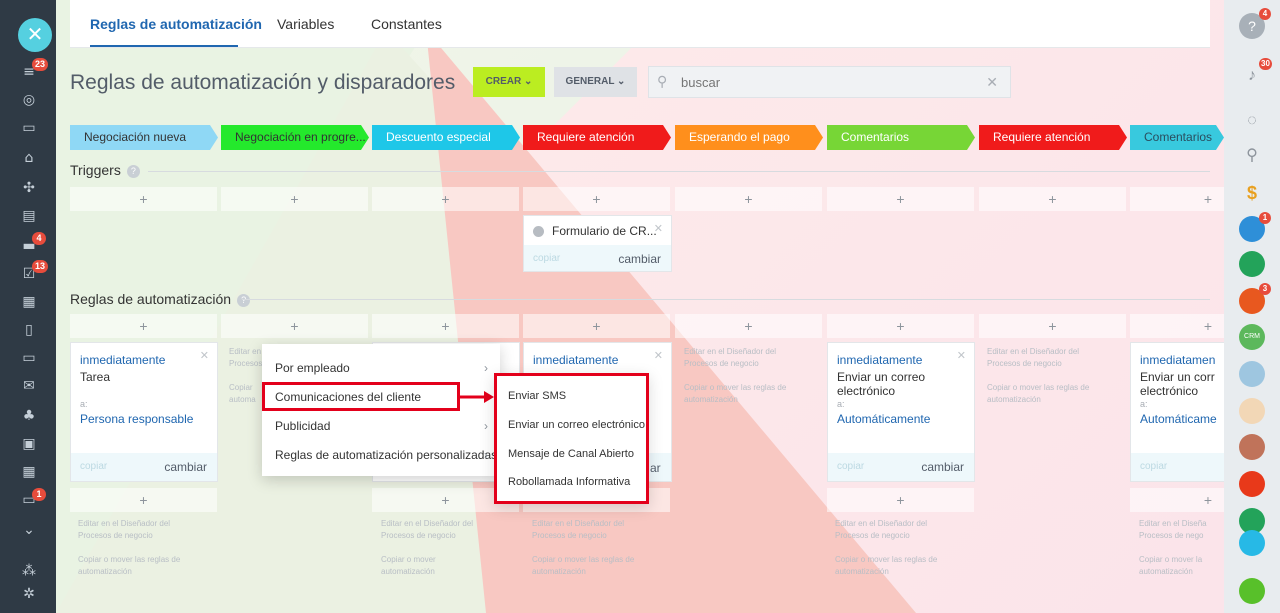  What do you see at coordinates (569, 482) in the screenshot?
I see `submenu-item-robocall: Robollamada Informativa` at bounding box center [569, 482].